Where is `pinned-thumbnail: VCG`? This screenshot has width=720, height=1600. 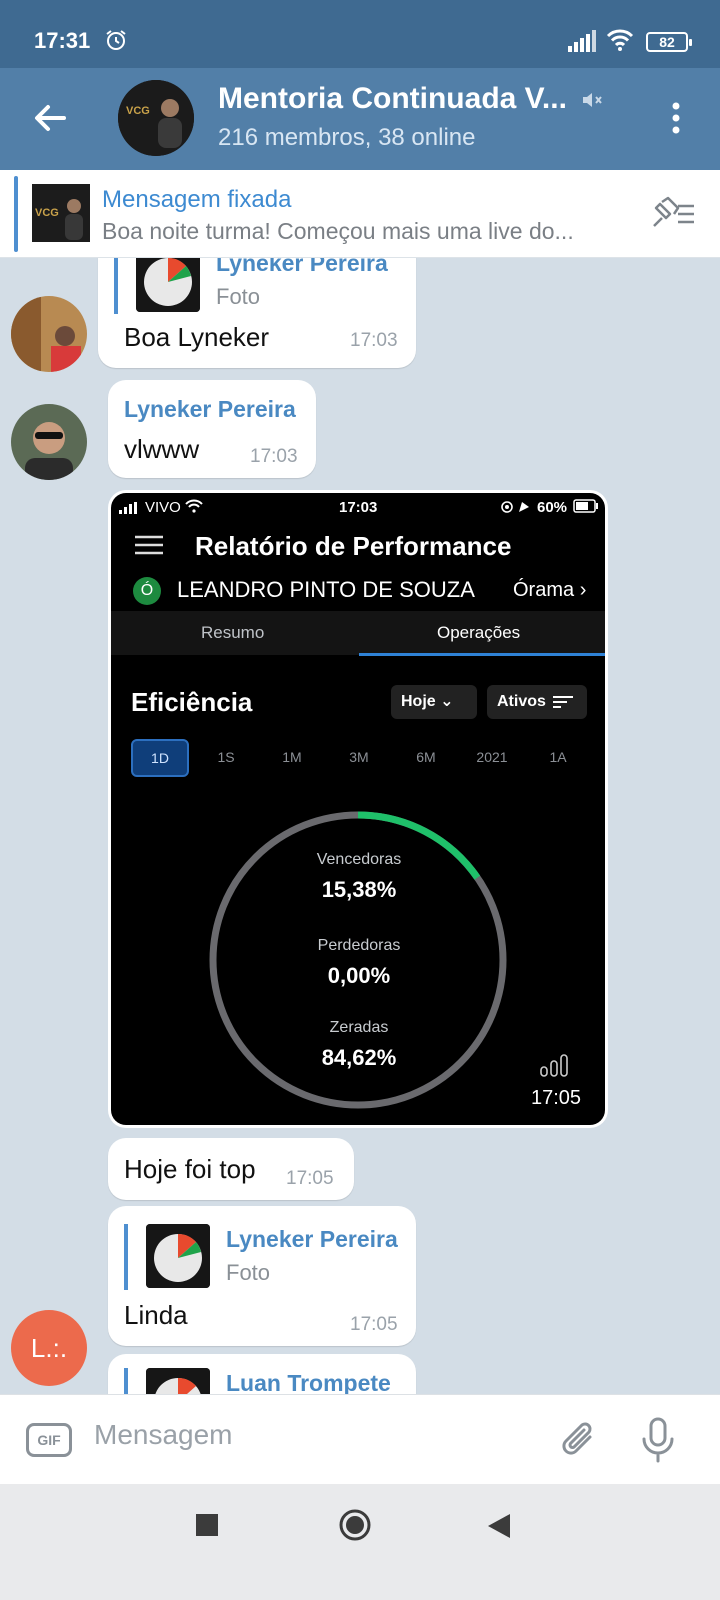 pinned-thumbnail: VCG is located at coordinates (61, 213).